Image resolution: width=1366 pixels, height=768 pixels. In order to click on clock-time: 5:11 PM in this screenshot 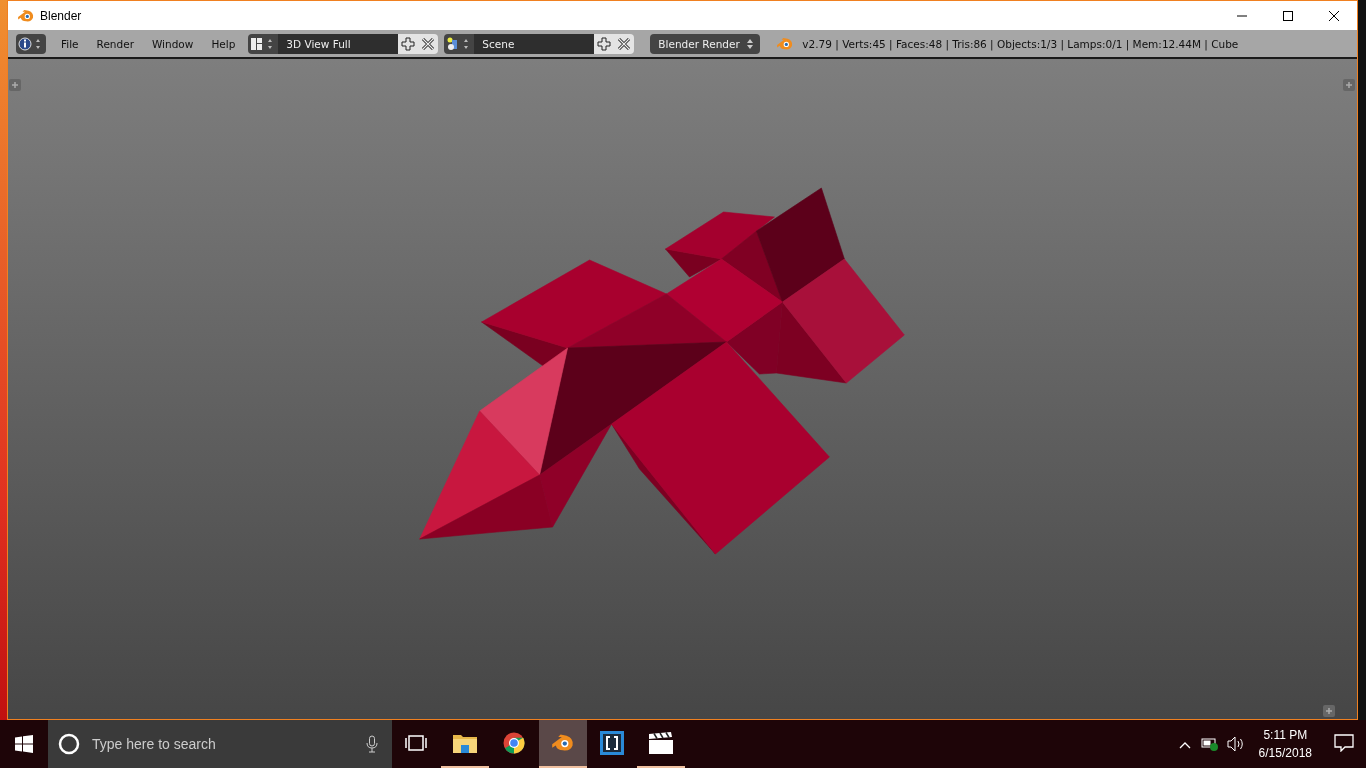, I will do `click(1285, 735)`.